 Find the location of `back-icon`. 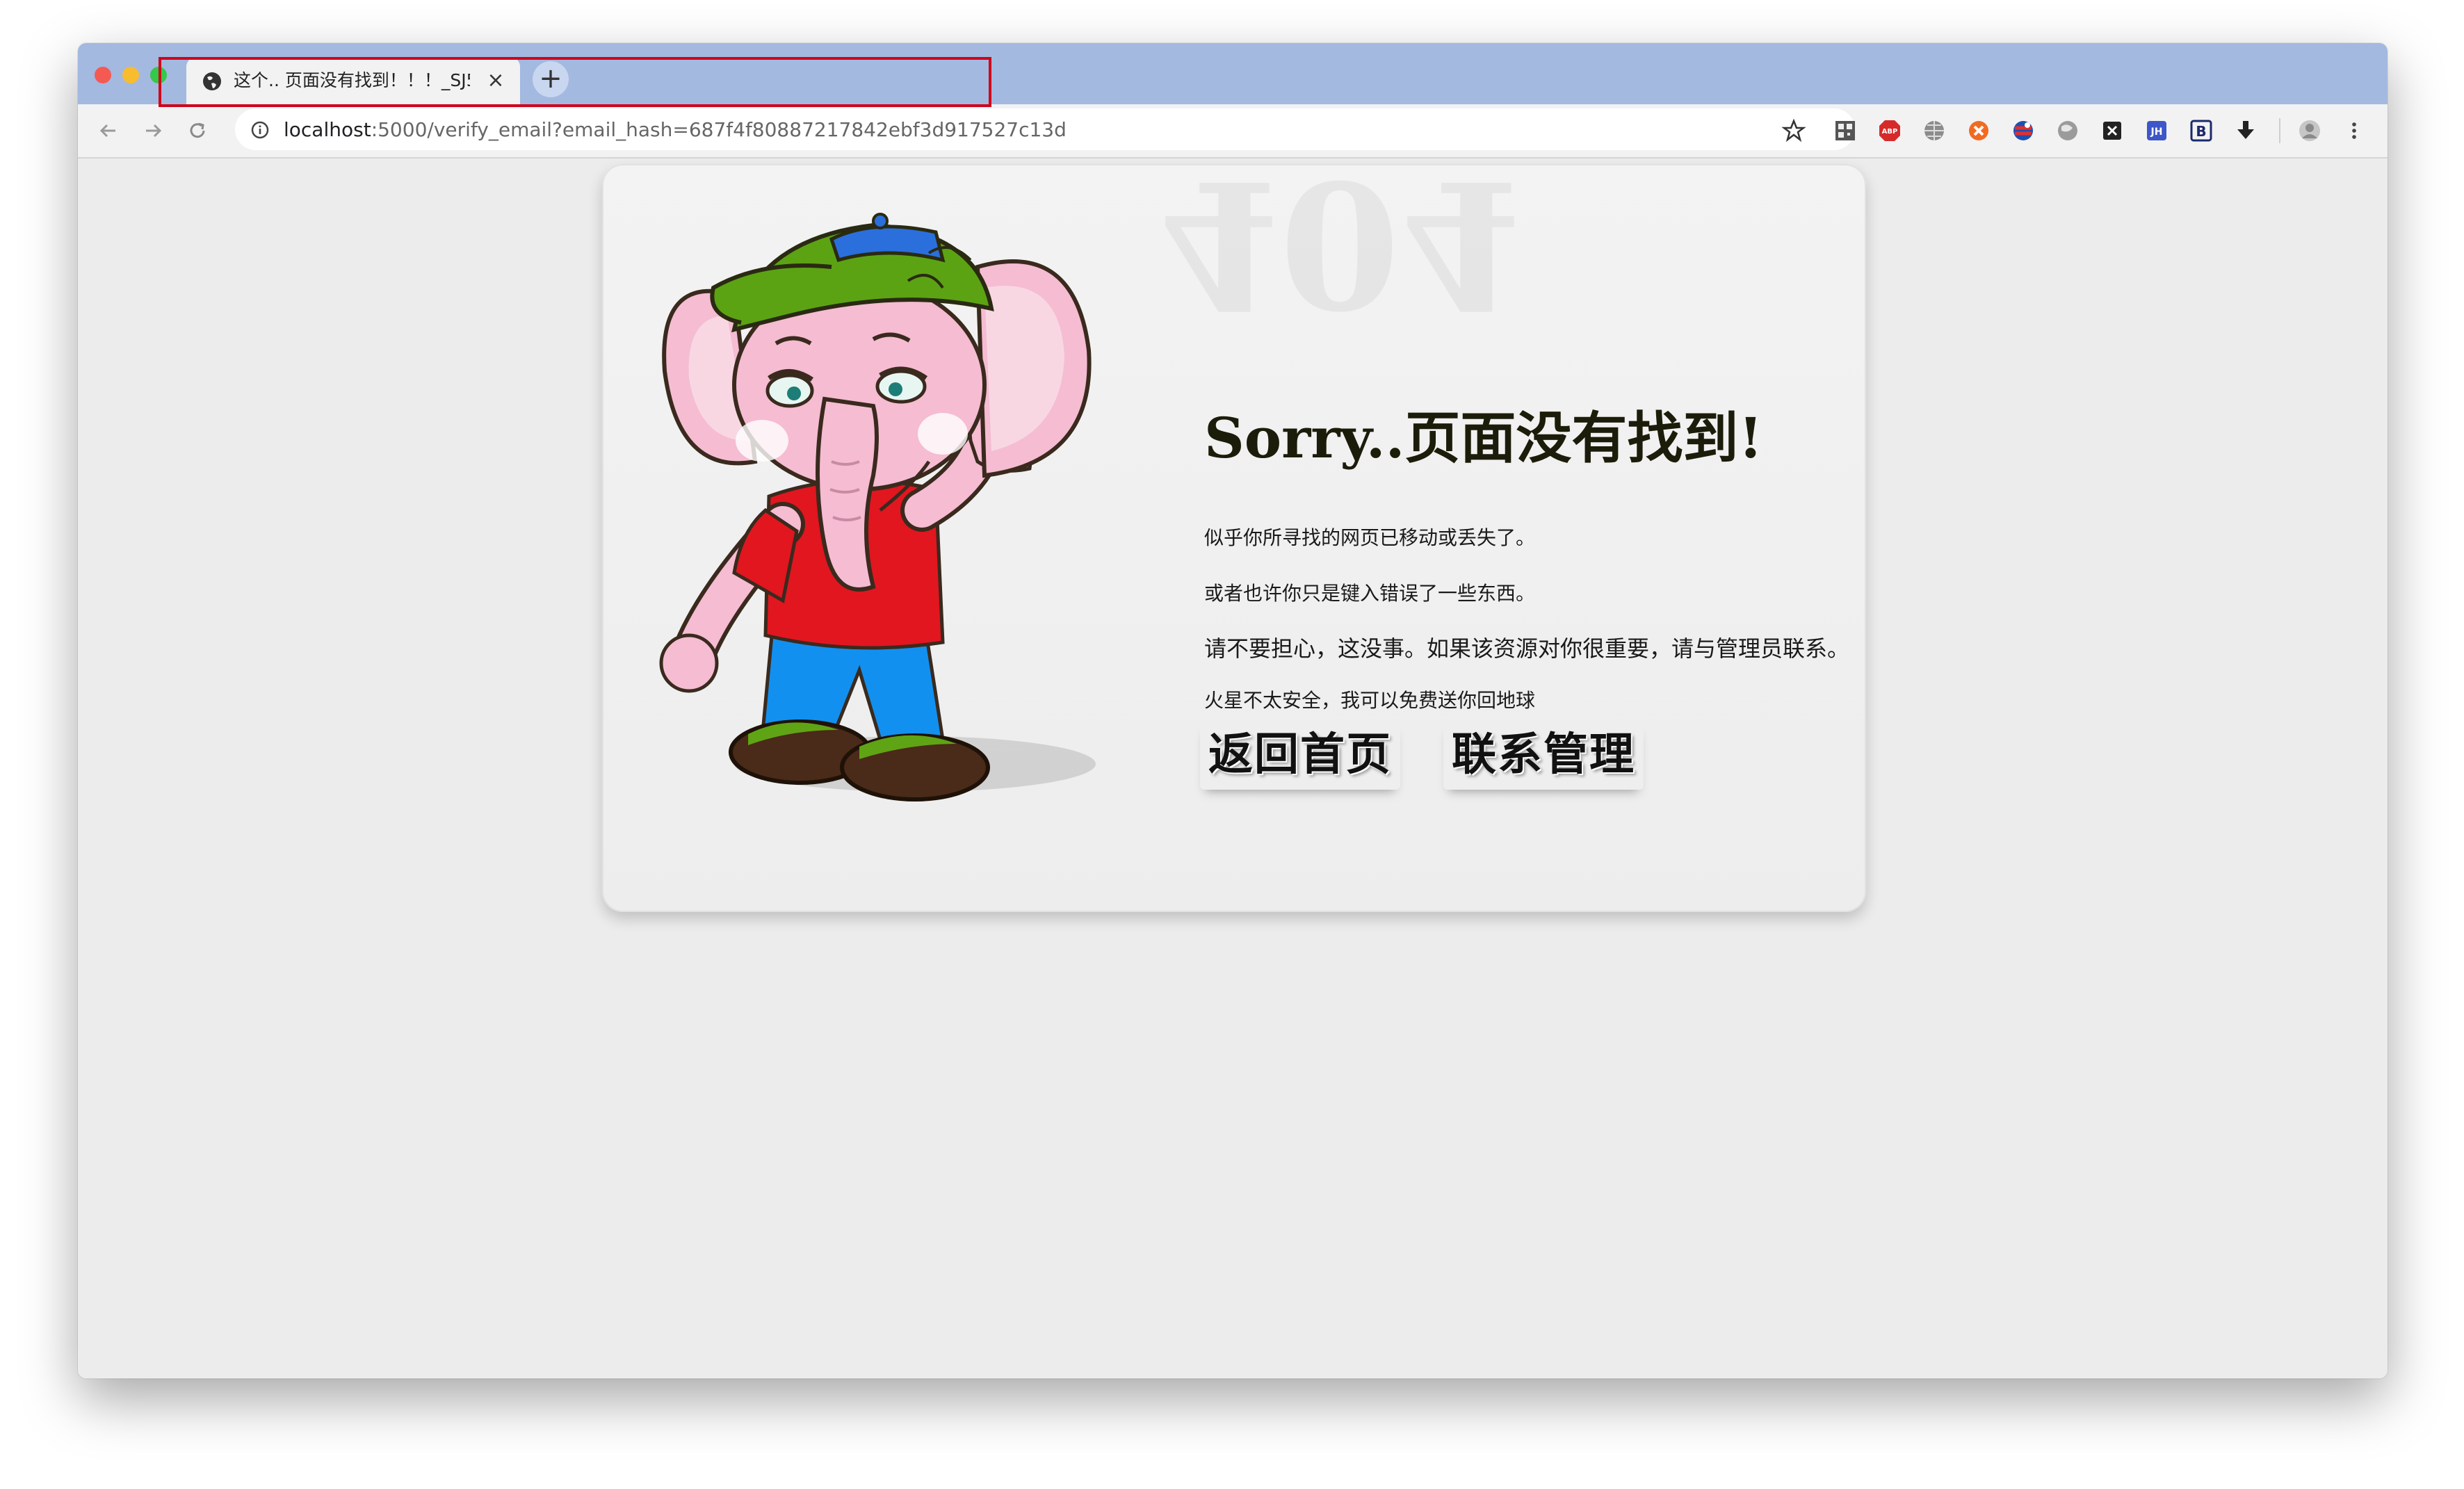

back-icon is located at coordinates (108, 131).